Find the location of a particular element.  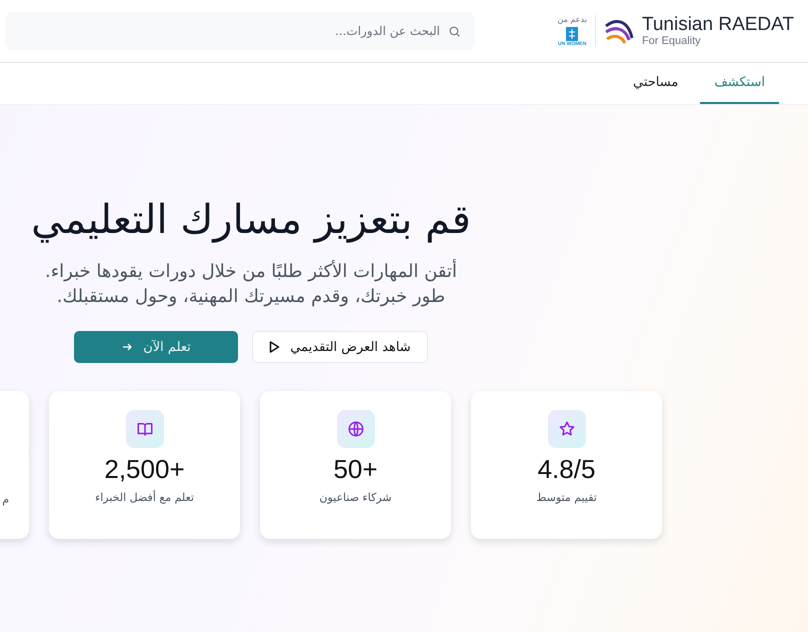

arrow-icon is located at coordinates (127, 347).